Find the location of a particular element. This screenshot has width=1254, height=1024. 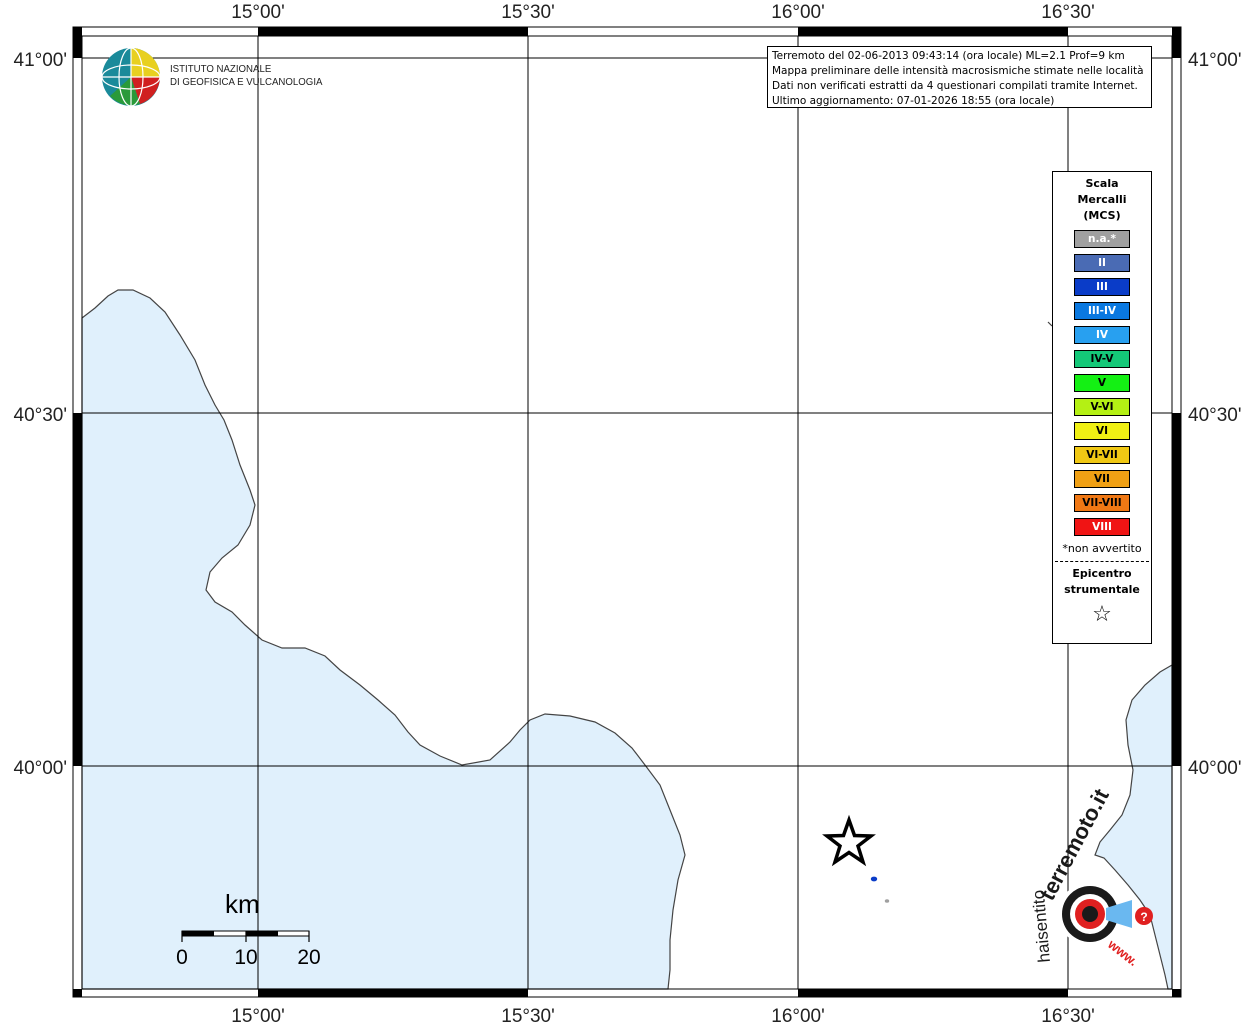

ingv-logo-icon is located at coordinates (131, 77).